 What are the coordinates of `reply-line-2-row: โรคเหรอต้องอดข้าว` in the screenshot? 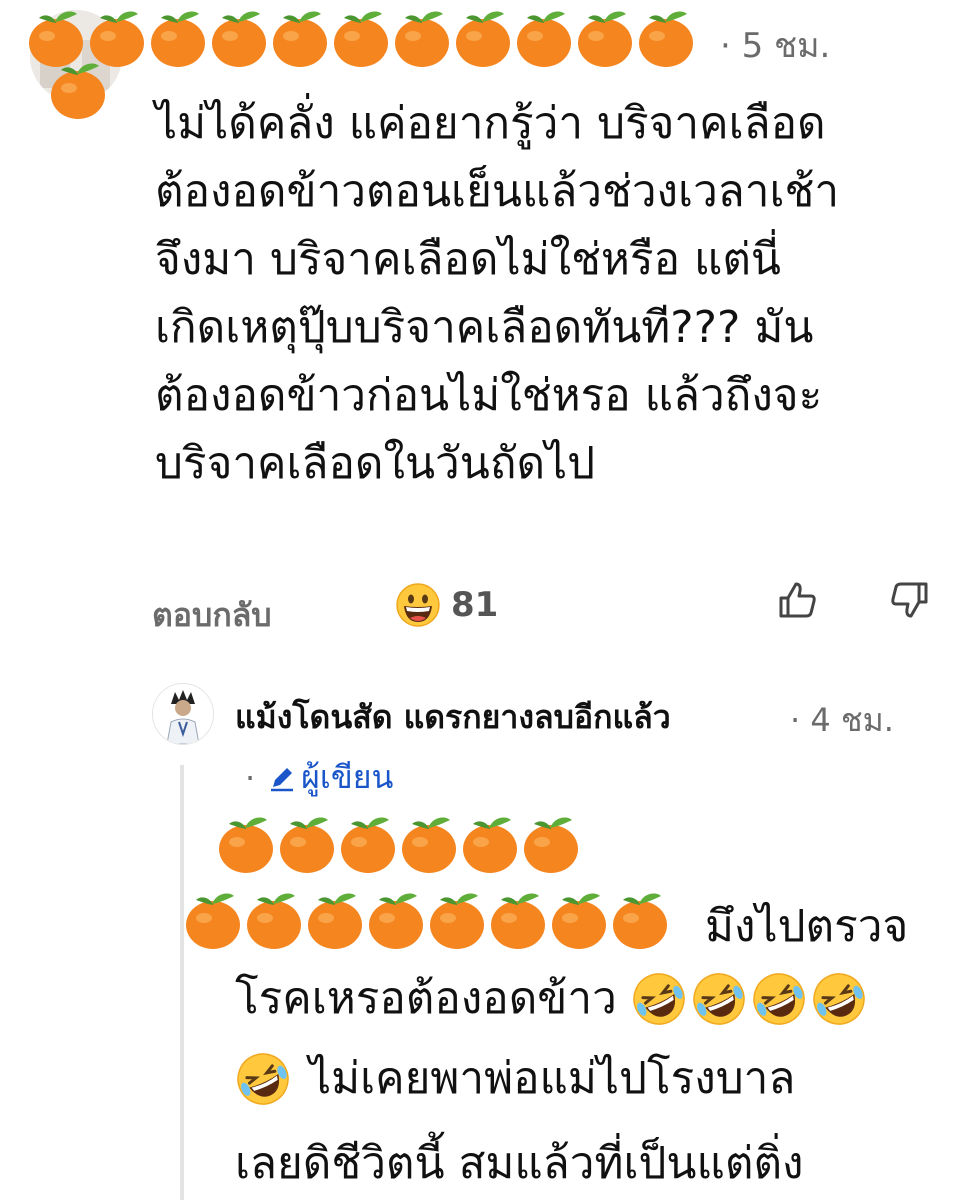 It's located at (551, 999).